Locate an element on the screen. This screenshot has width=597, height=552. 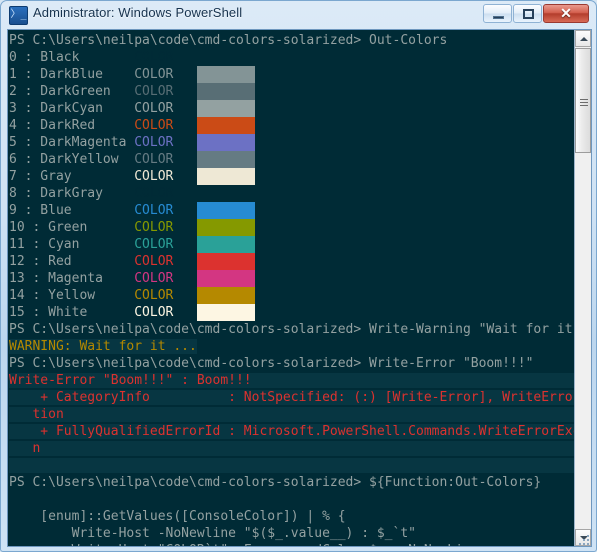
console-line: [enum]::GetValues([ConsoleColor]) | % { is located at coordinates (291, 516).